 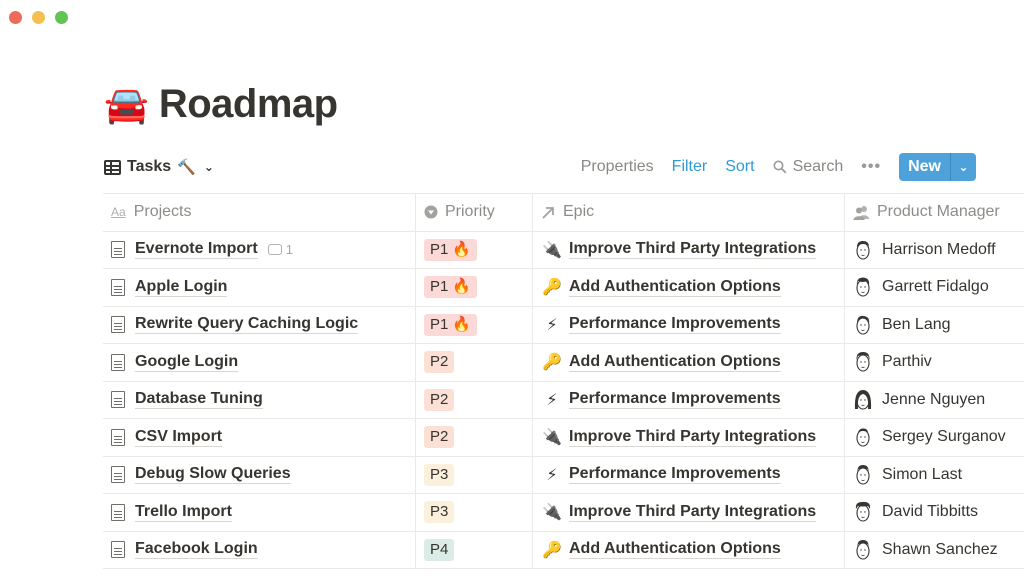 I want to click on project-link: CSV Import, so click(x=179, y=437).